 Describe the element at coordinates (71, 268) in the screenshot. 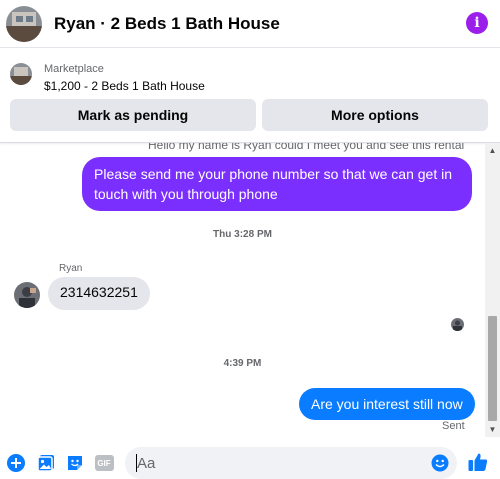

I see `sender-name: Ryan` at that location.